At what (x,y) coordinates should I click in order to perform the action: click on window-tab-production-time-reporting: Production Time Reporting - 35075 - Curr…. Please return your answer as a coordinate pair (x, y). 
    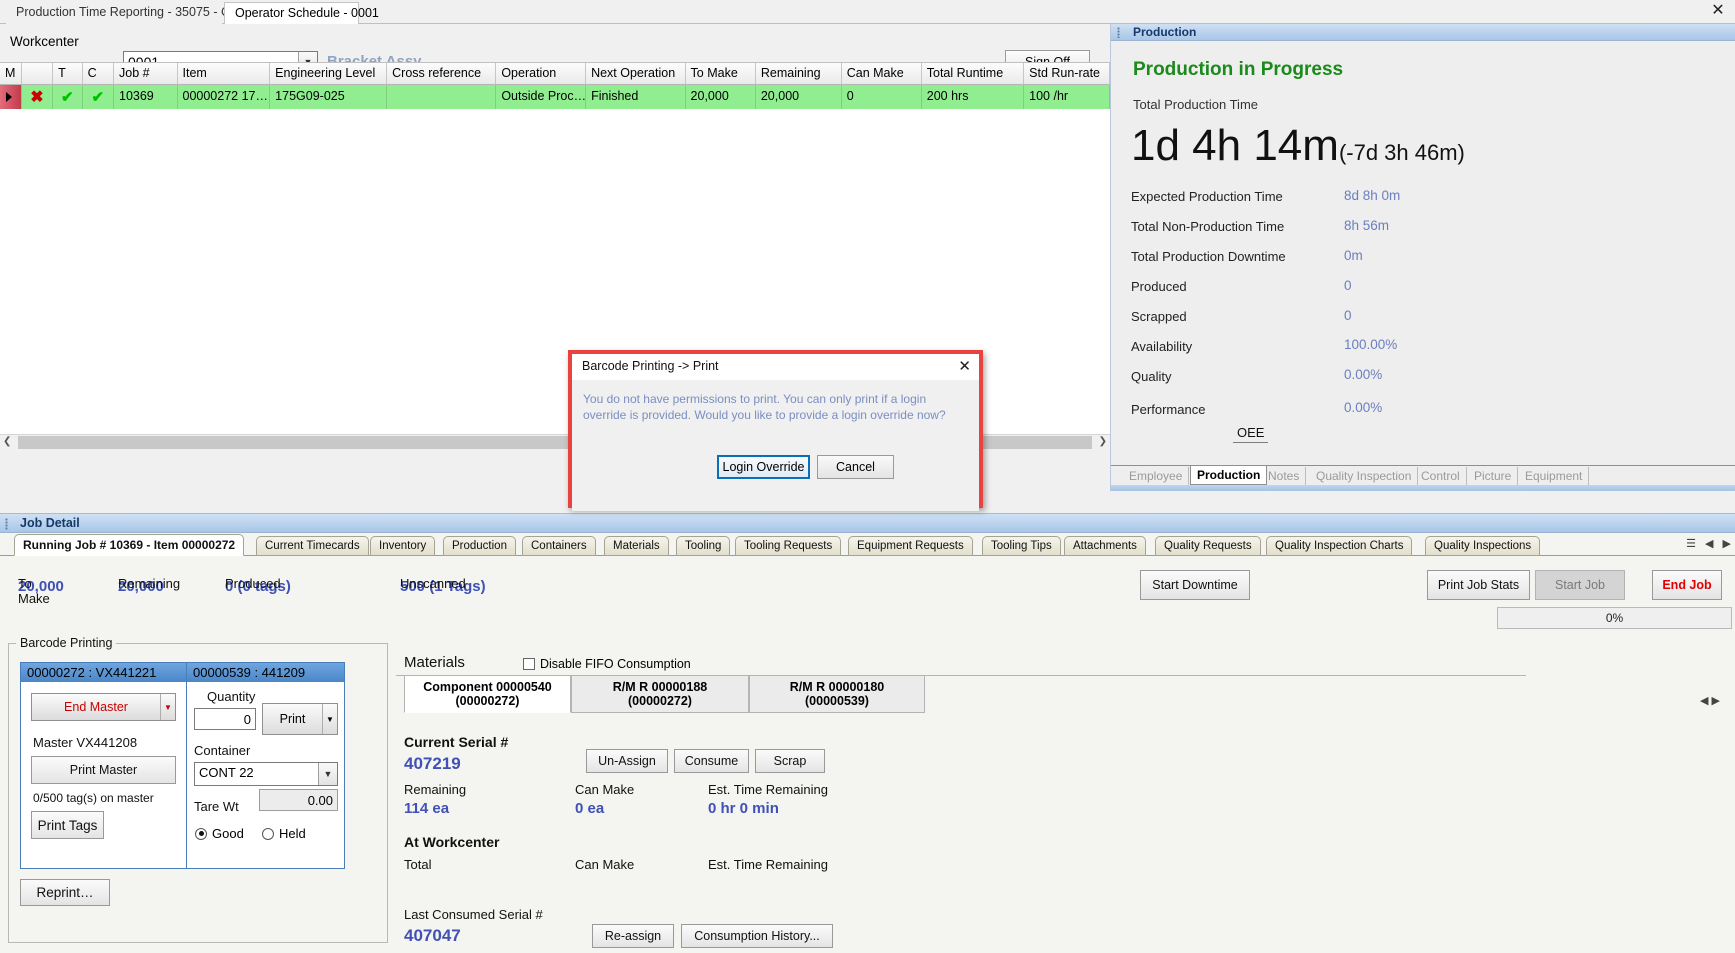
    Looking at the image, I should click on (134, 13).